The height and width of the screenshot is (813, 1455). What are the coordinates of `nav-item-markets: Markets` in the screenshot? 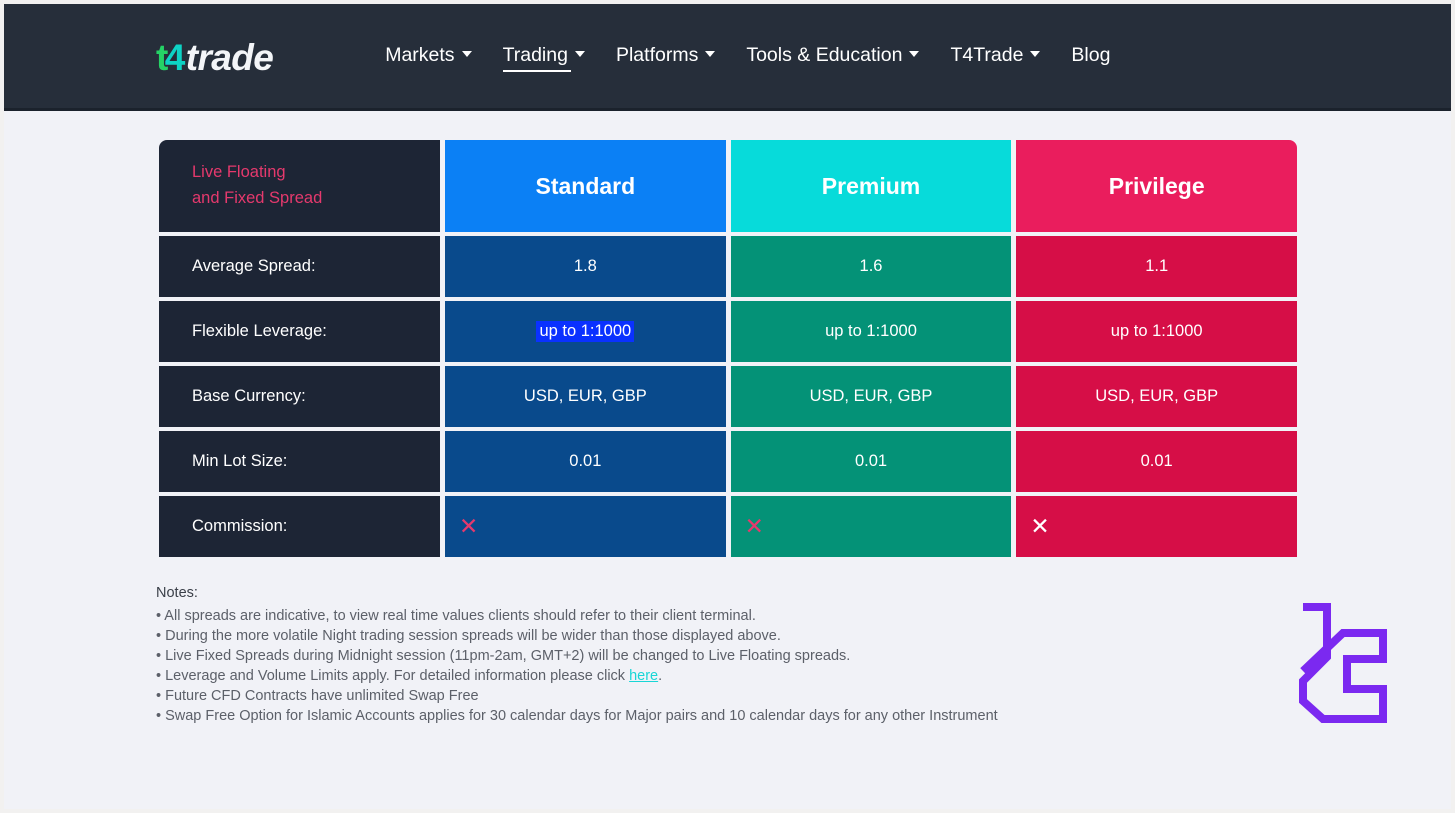 It's located at (428, 57).